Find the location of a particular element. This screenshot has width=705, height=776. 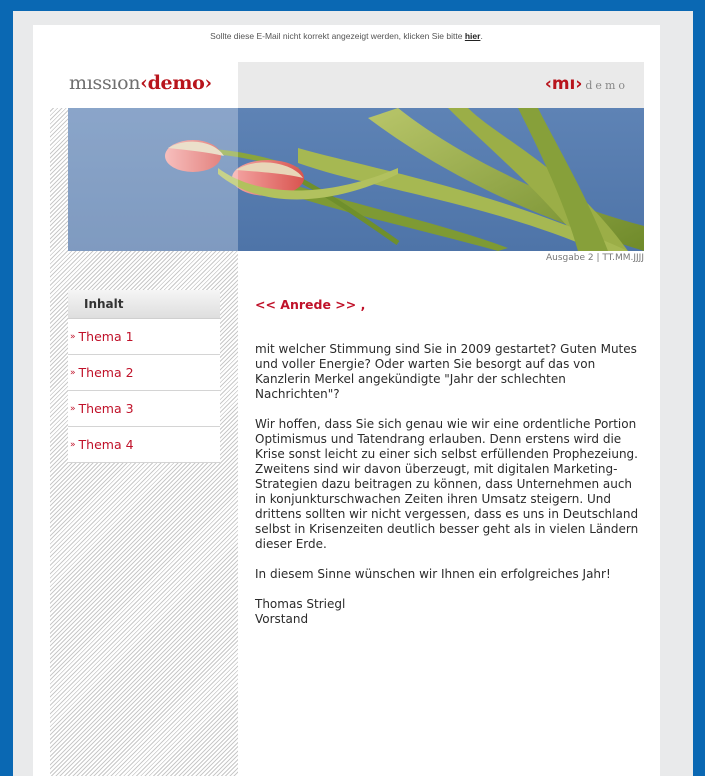

toc-item-thema-3: » Thema 3 is located at coordinates (144, 409).